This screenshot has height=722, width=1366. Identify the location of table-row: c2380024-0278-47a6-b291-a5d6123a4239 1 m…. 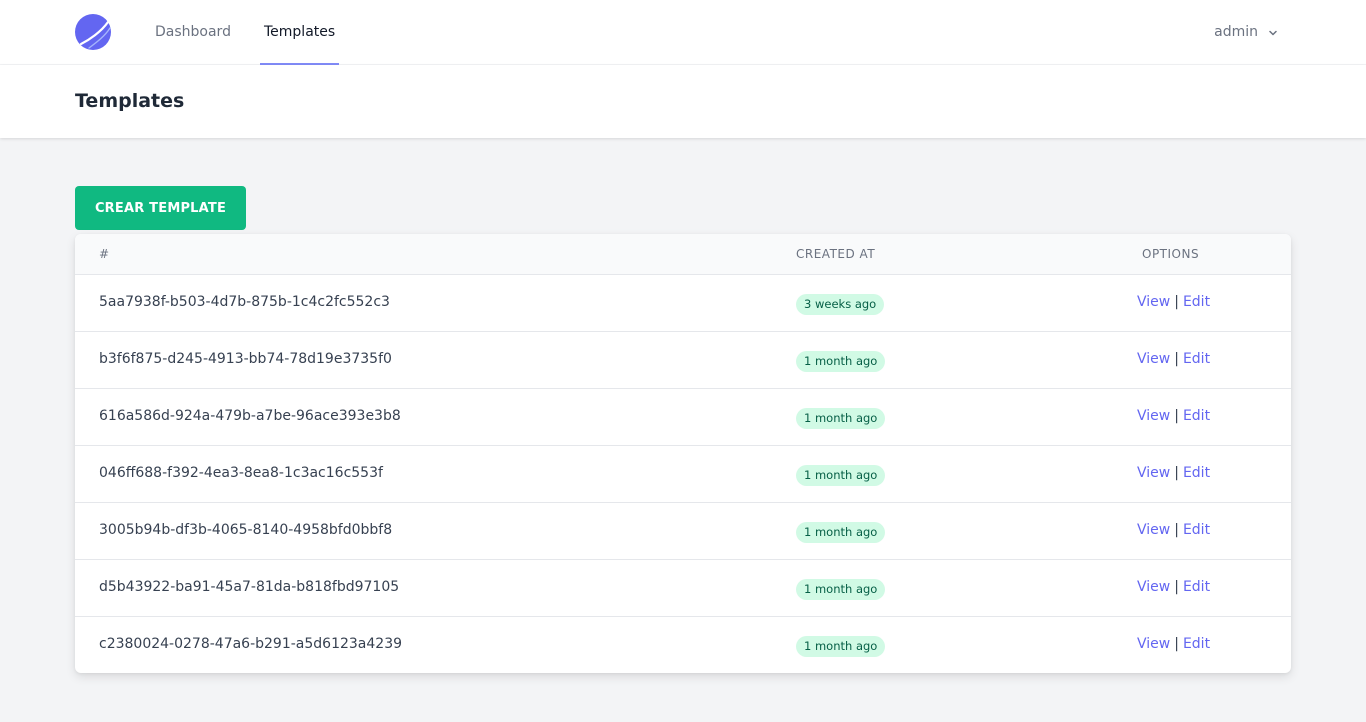
(683, 645).